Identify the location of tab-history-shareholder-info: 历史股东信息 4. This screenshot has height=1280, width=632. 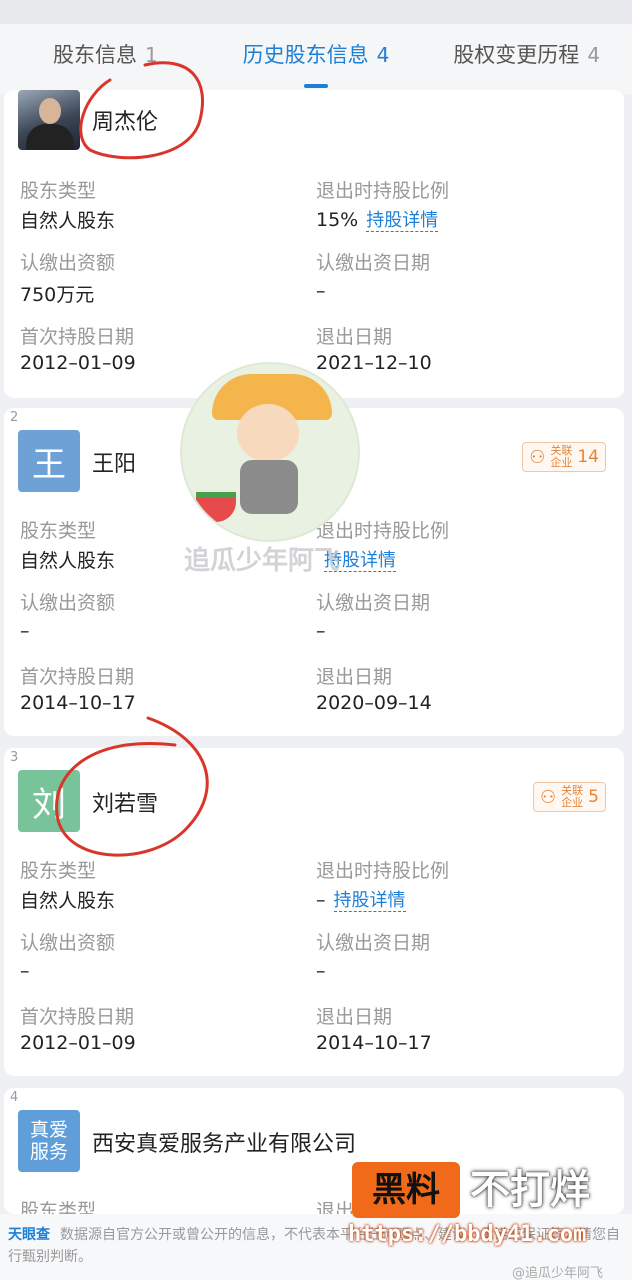
(316, 59).